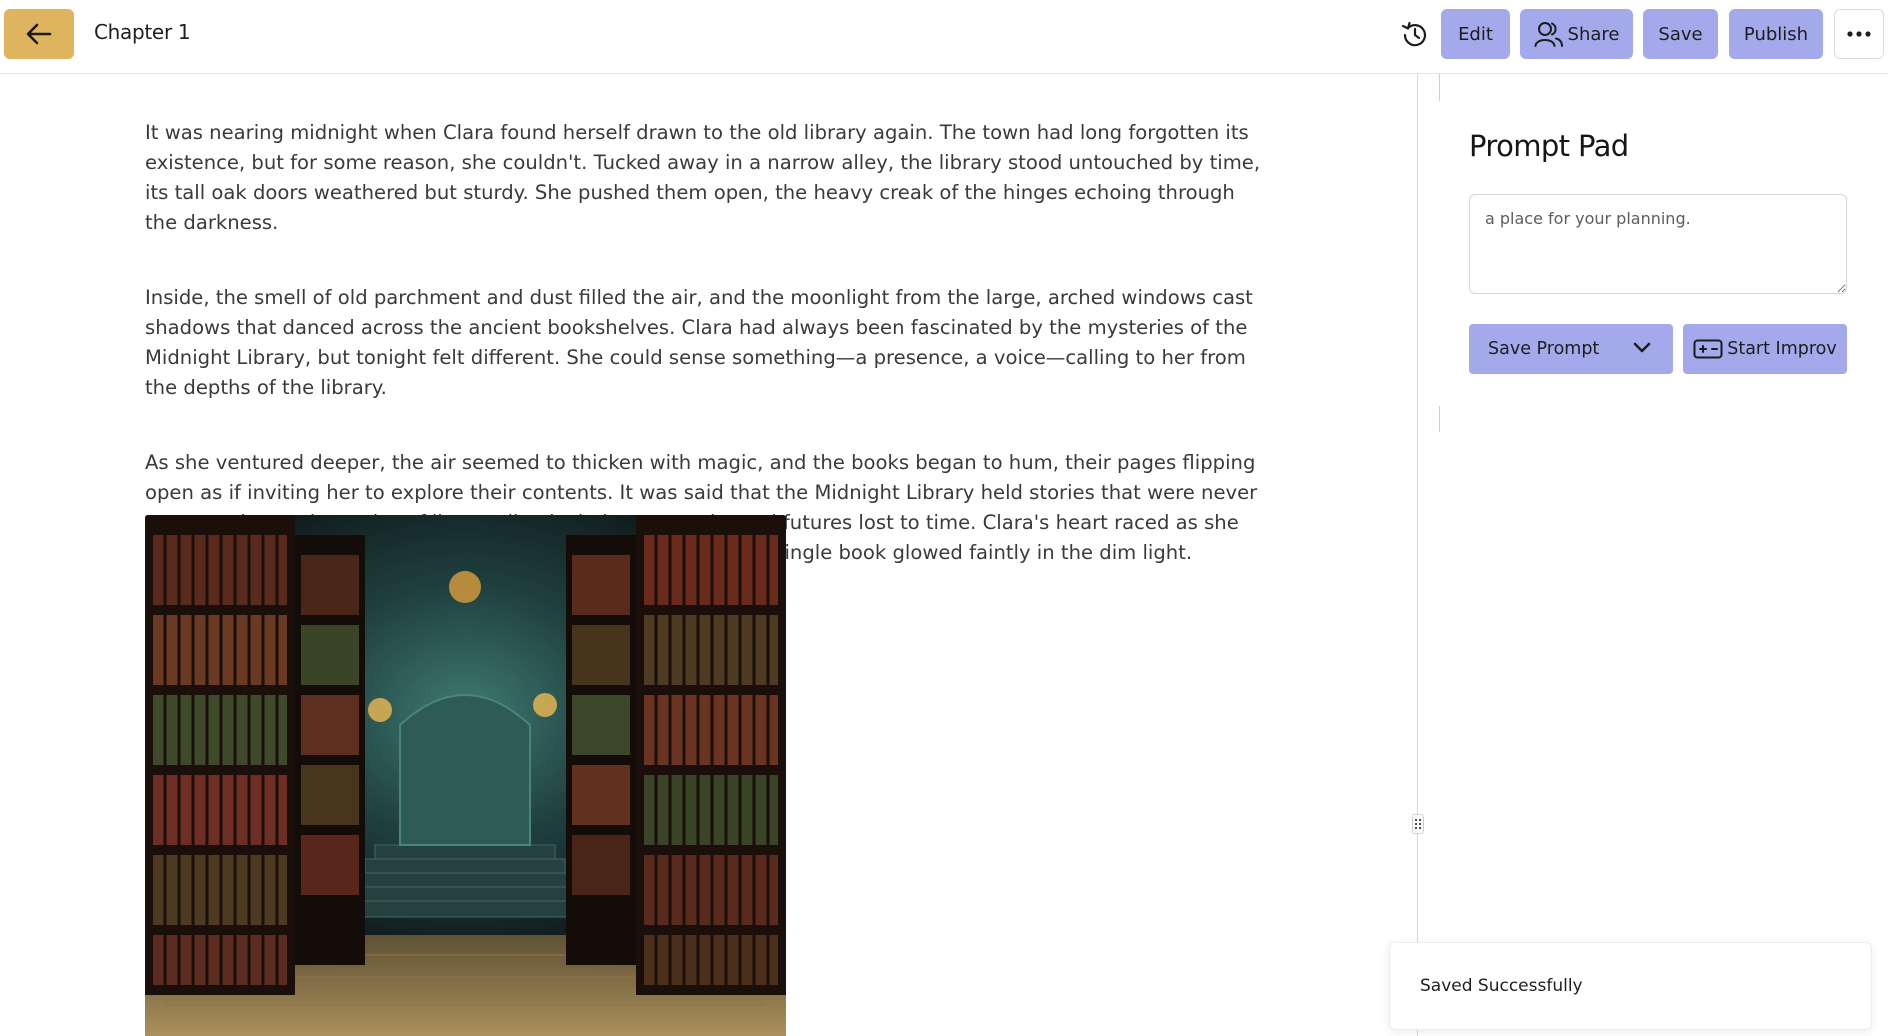 The image size is (1888, 1036). I want to click on arrow-left-icon, so click(39, 34).